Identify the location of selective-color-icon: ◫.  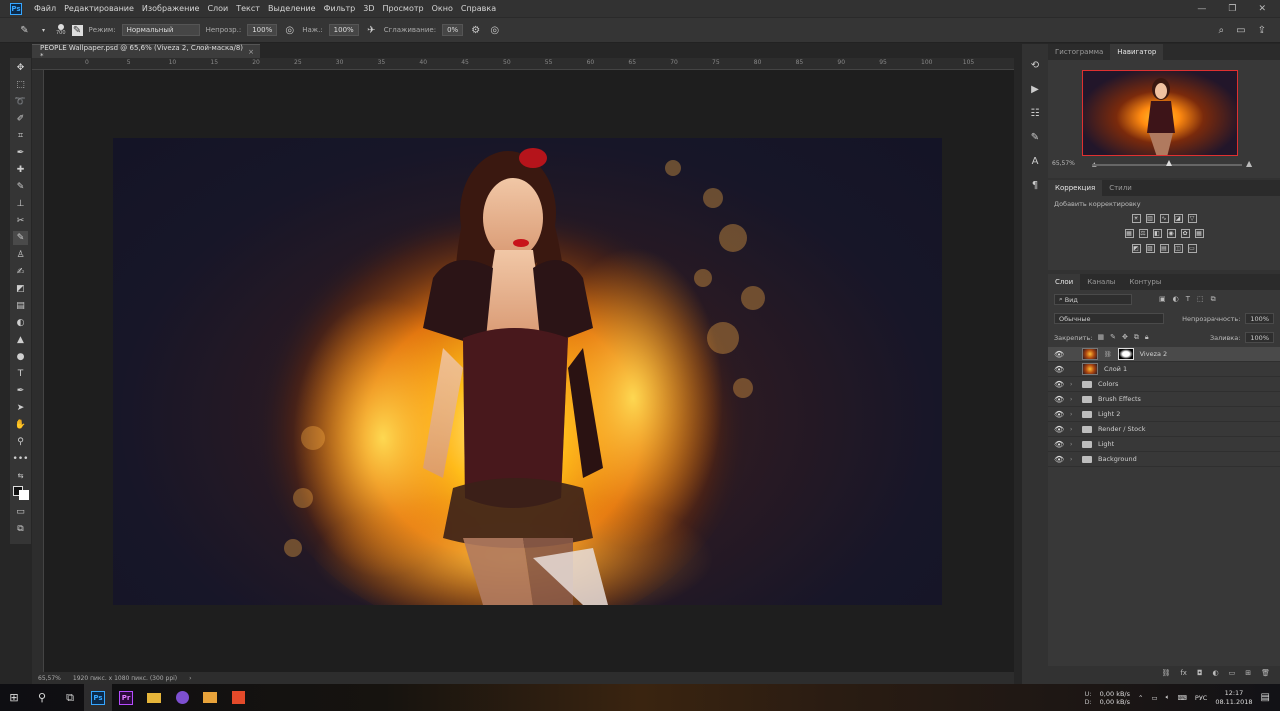
(1178, 248).